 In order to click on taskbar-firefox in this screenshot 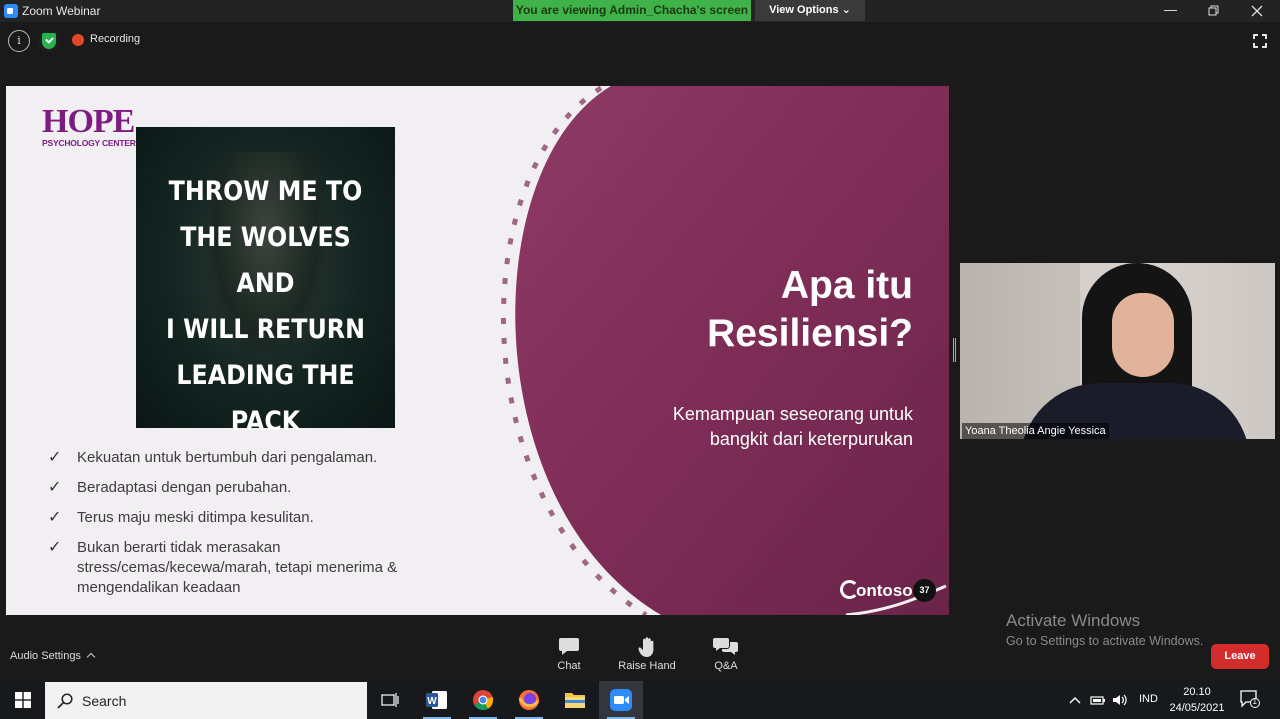, I will do `click(529, 700)`.